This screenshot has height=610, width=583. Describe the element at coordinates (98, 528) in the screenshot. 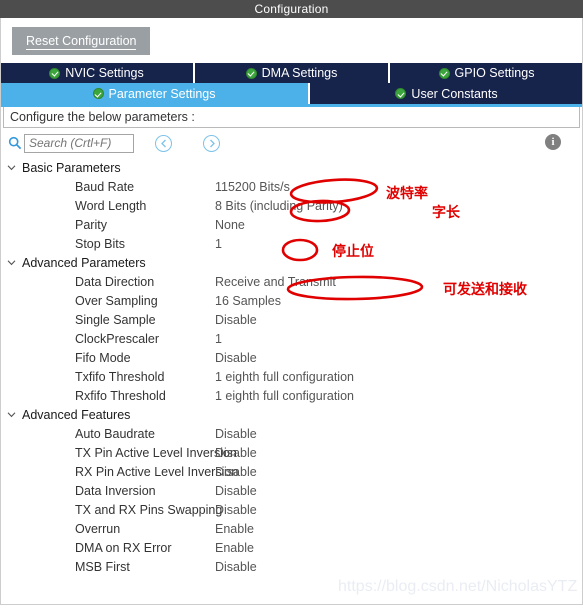

I see `param-label: Overrun` at that location.